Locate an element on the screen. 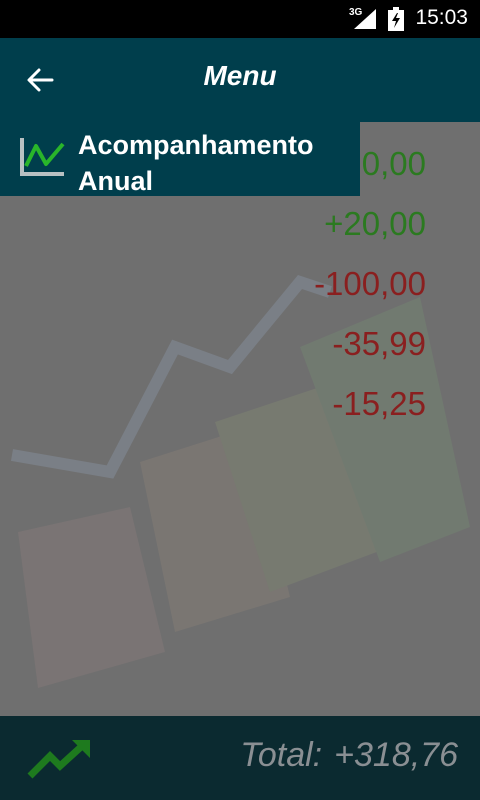 The width and height of the screenshot is (480, 800). bottom-bar: Total: +318,76 is located at coordinates (240, 758).